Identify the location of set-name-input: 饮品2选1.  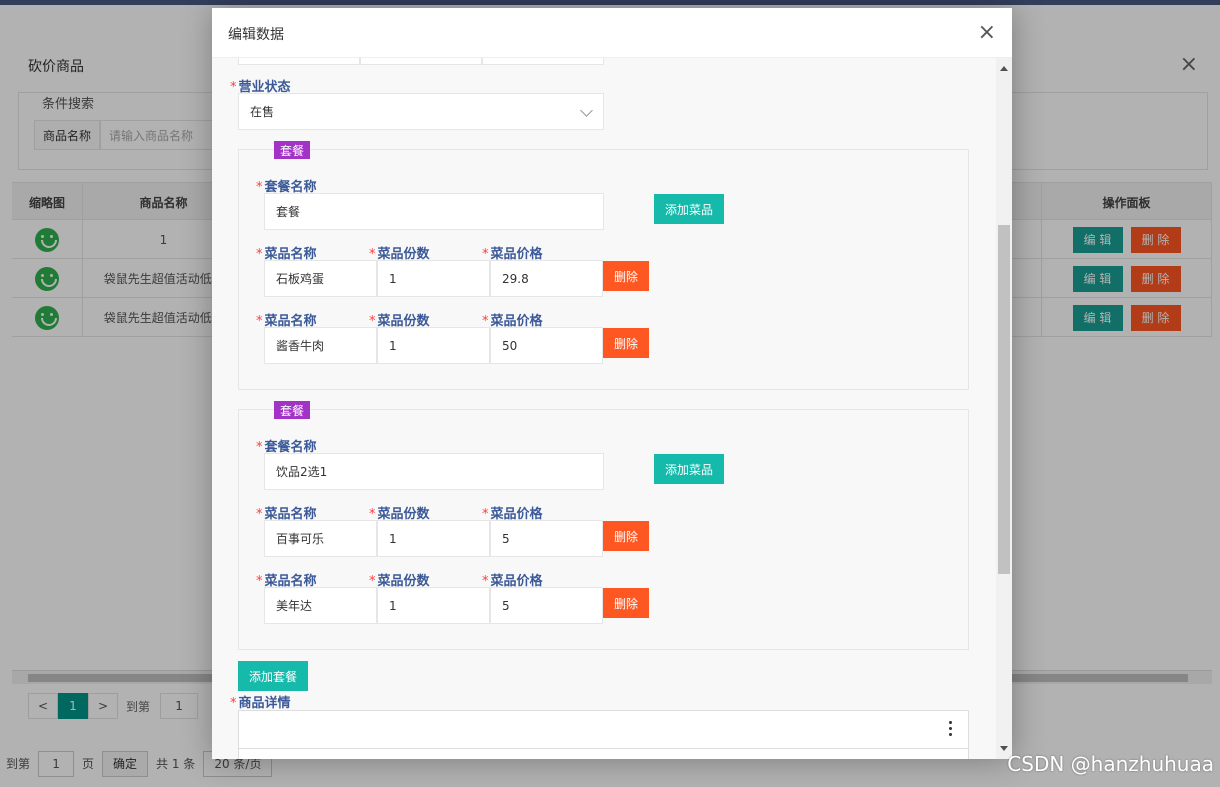
(434, 471).